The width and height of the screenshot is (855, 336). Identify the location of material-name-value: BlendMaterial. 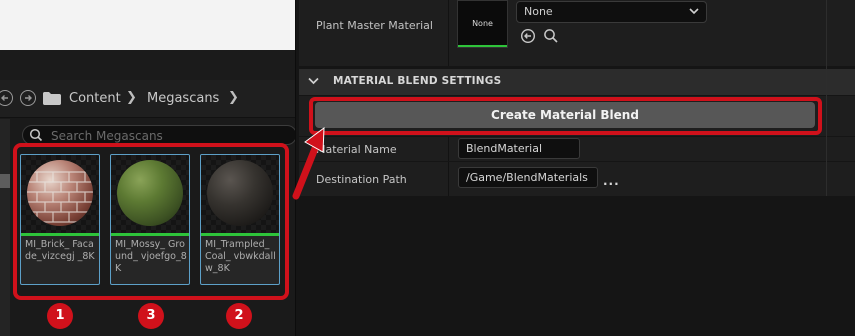
(504, 148).